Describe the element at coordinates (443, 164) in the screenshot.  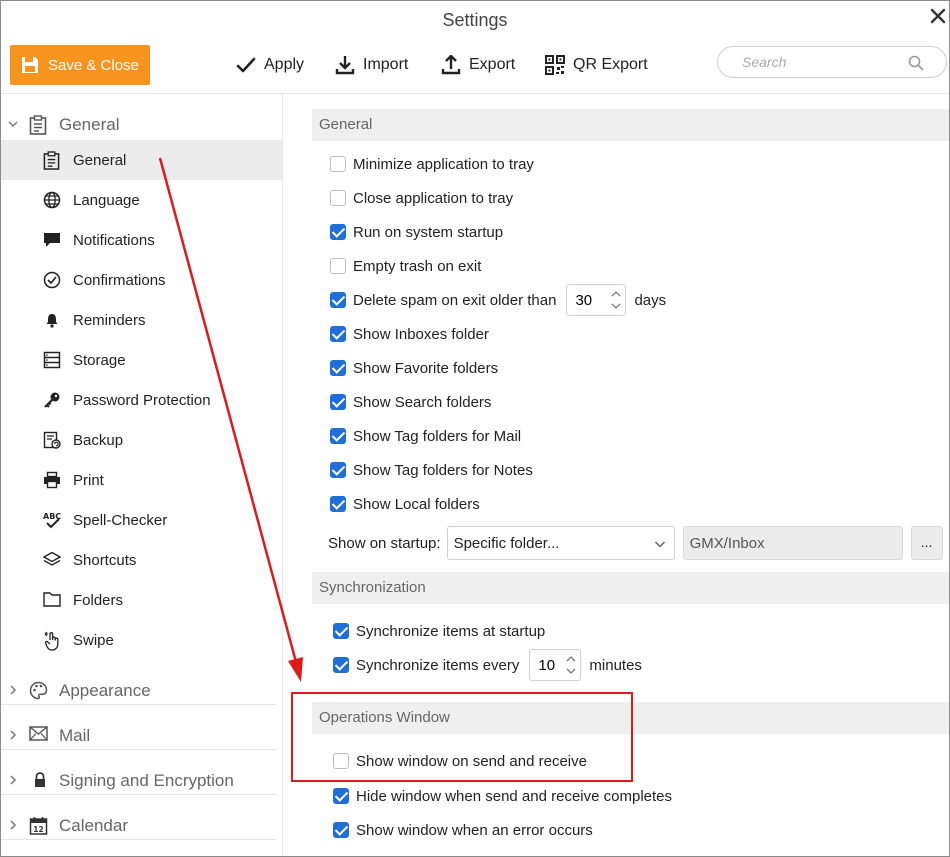
I see `option-label: Minimize application to tray` at that location.